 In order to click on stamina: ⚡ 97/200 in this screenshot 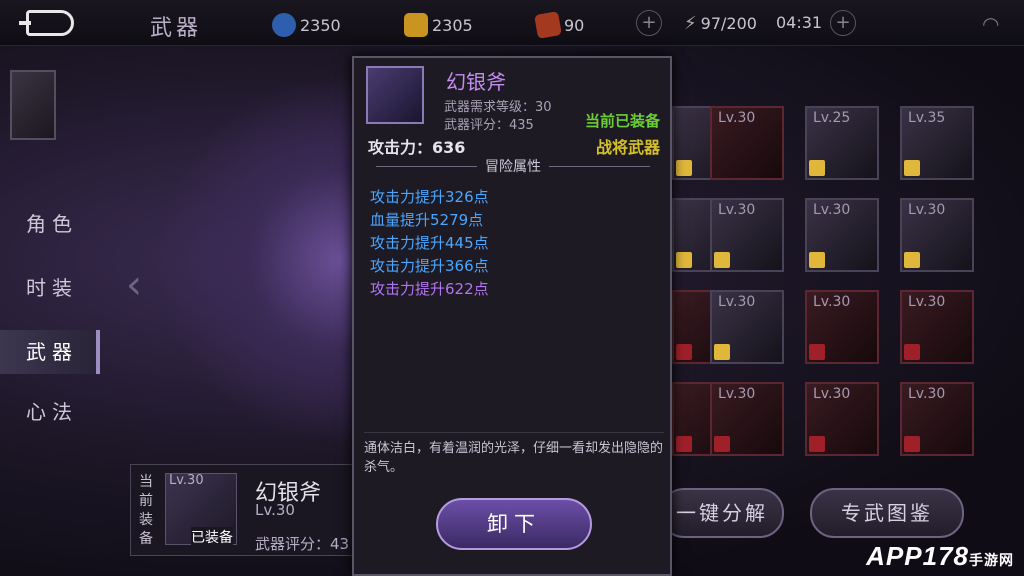, I will do `click(720, 23)`.